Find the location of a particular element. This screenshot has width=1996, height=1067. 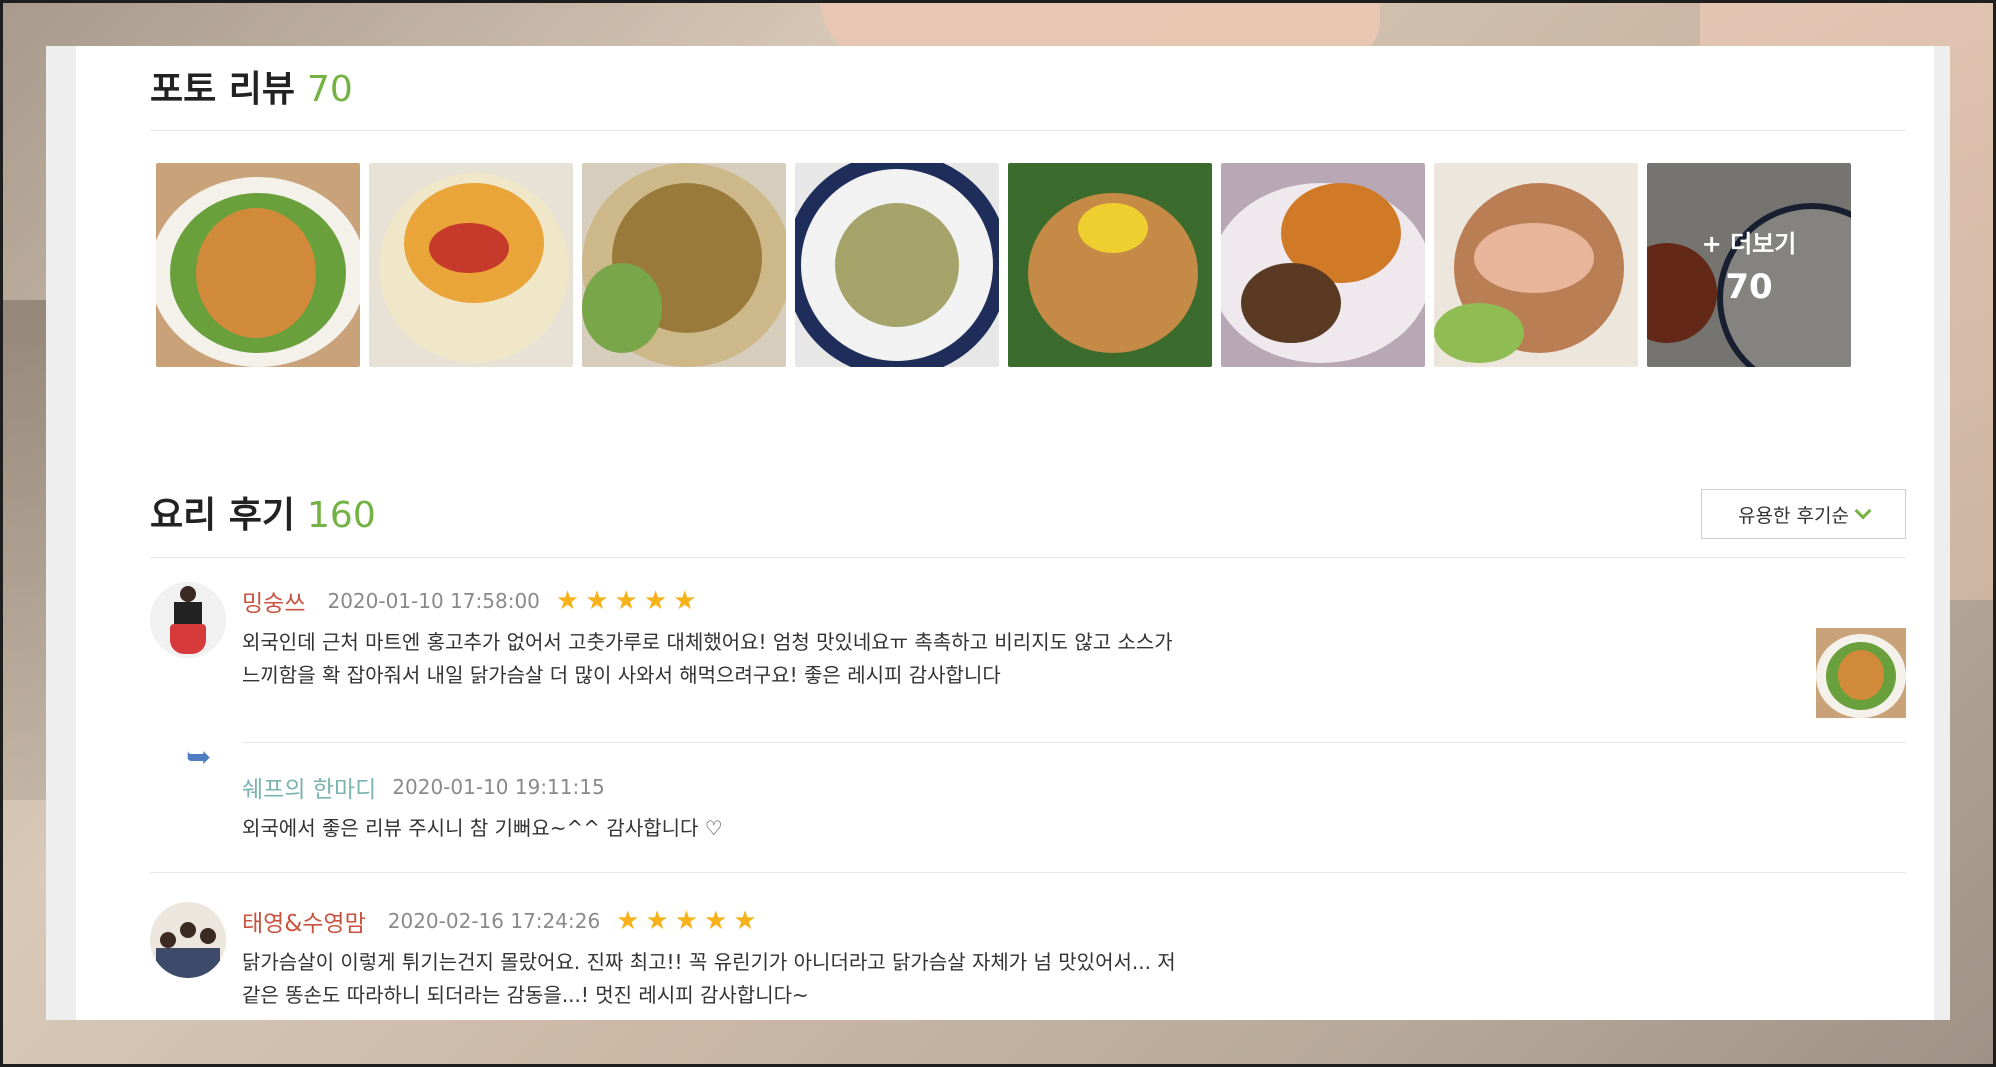

review-photo is located at coordinates (1861, 673).